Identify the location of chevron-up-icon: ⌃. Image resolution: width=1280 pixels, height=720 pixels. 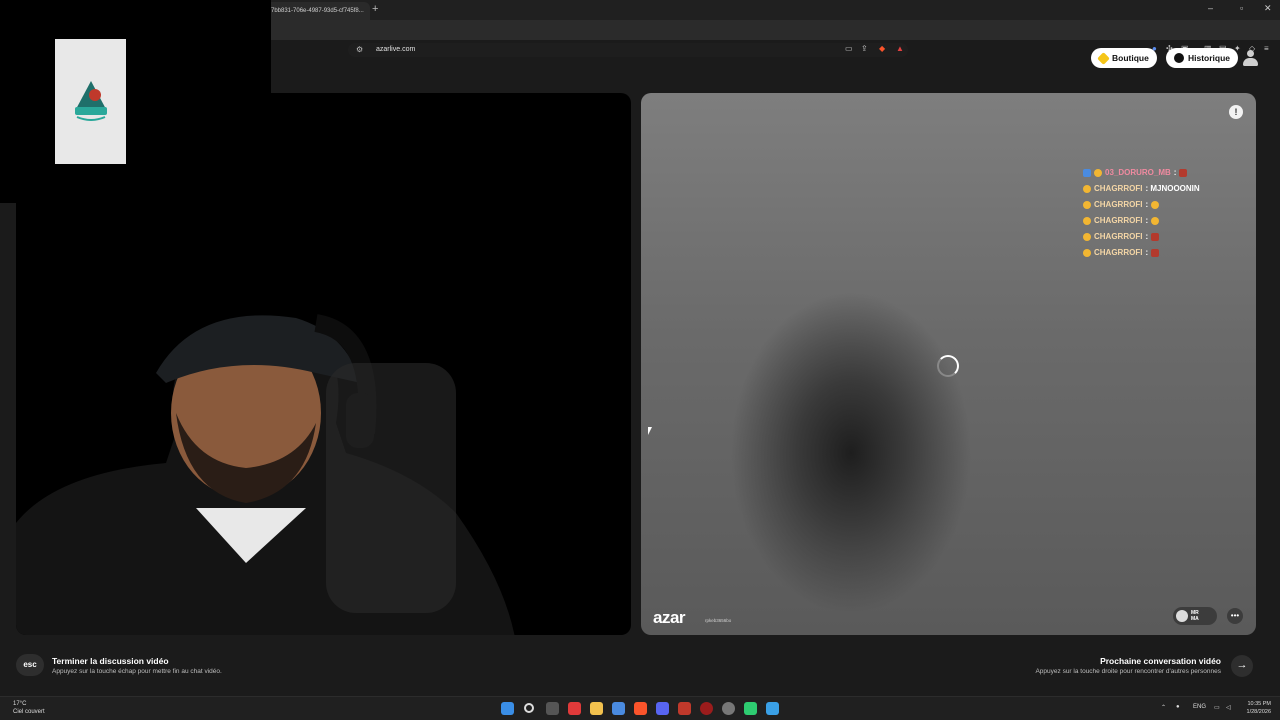
(1163, 707).